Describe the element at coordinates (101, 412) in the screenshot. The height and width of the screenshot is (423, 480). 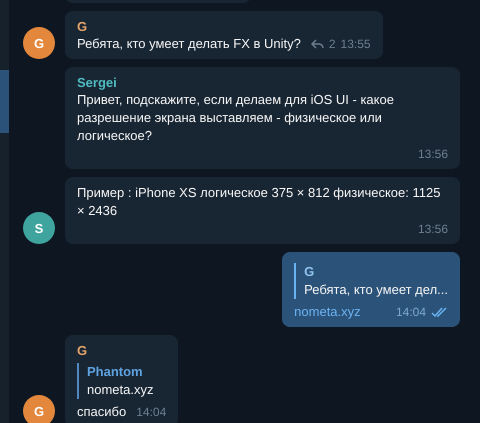
I see `message-text: спасибо` at that location.